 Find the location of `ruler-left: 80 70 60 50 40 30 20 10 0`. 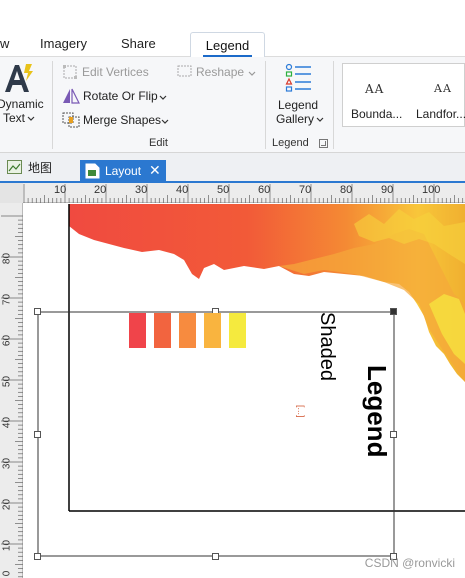

ruler-left: 80 70 60 50 40 30 20 10 0 is located at coordinates (11, 390).